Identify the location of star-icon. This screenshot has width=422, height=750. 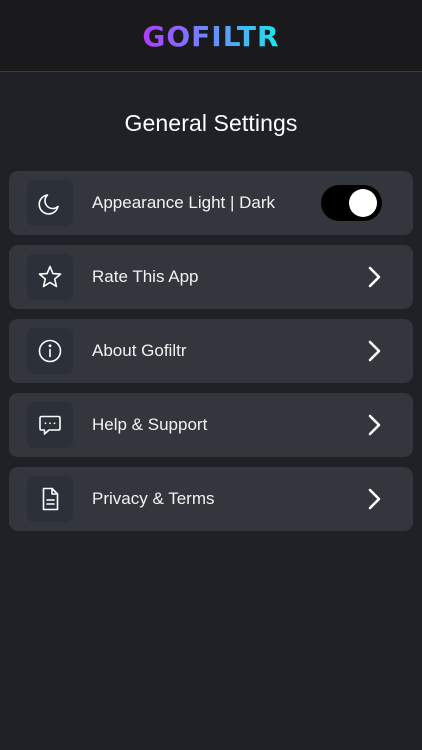
(50, 276).